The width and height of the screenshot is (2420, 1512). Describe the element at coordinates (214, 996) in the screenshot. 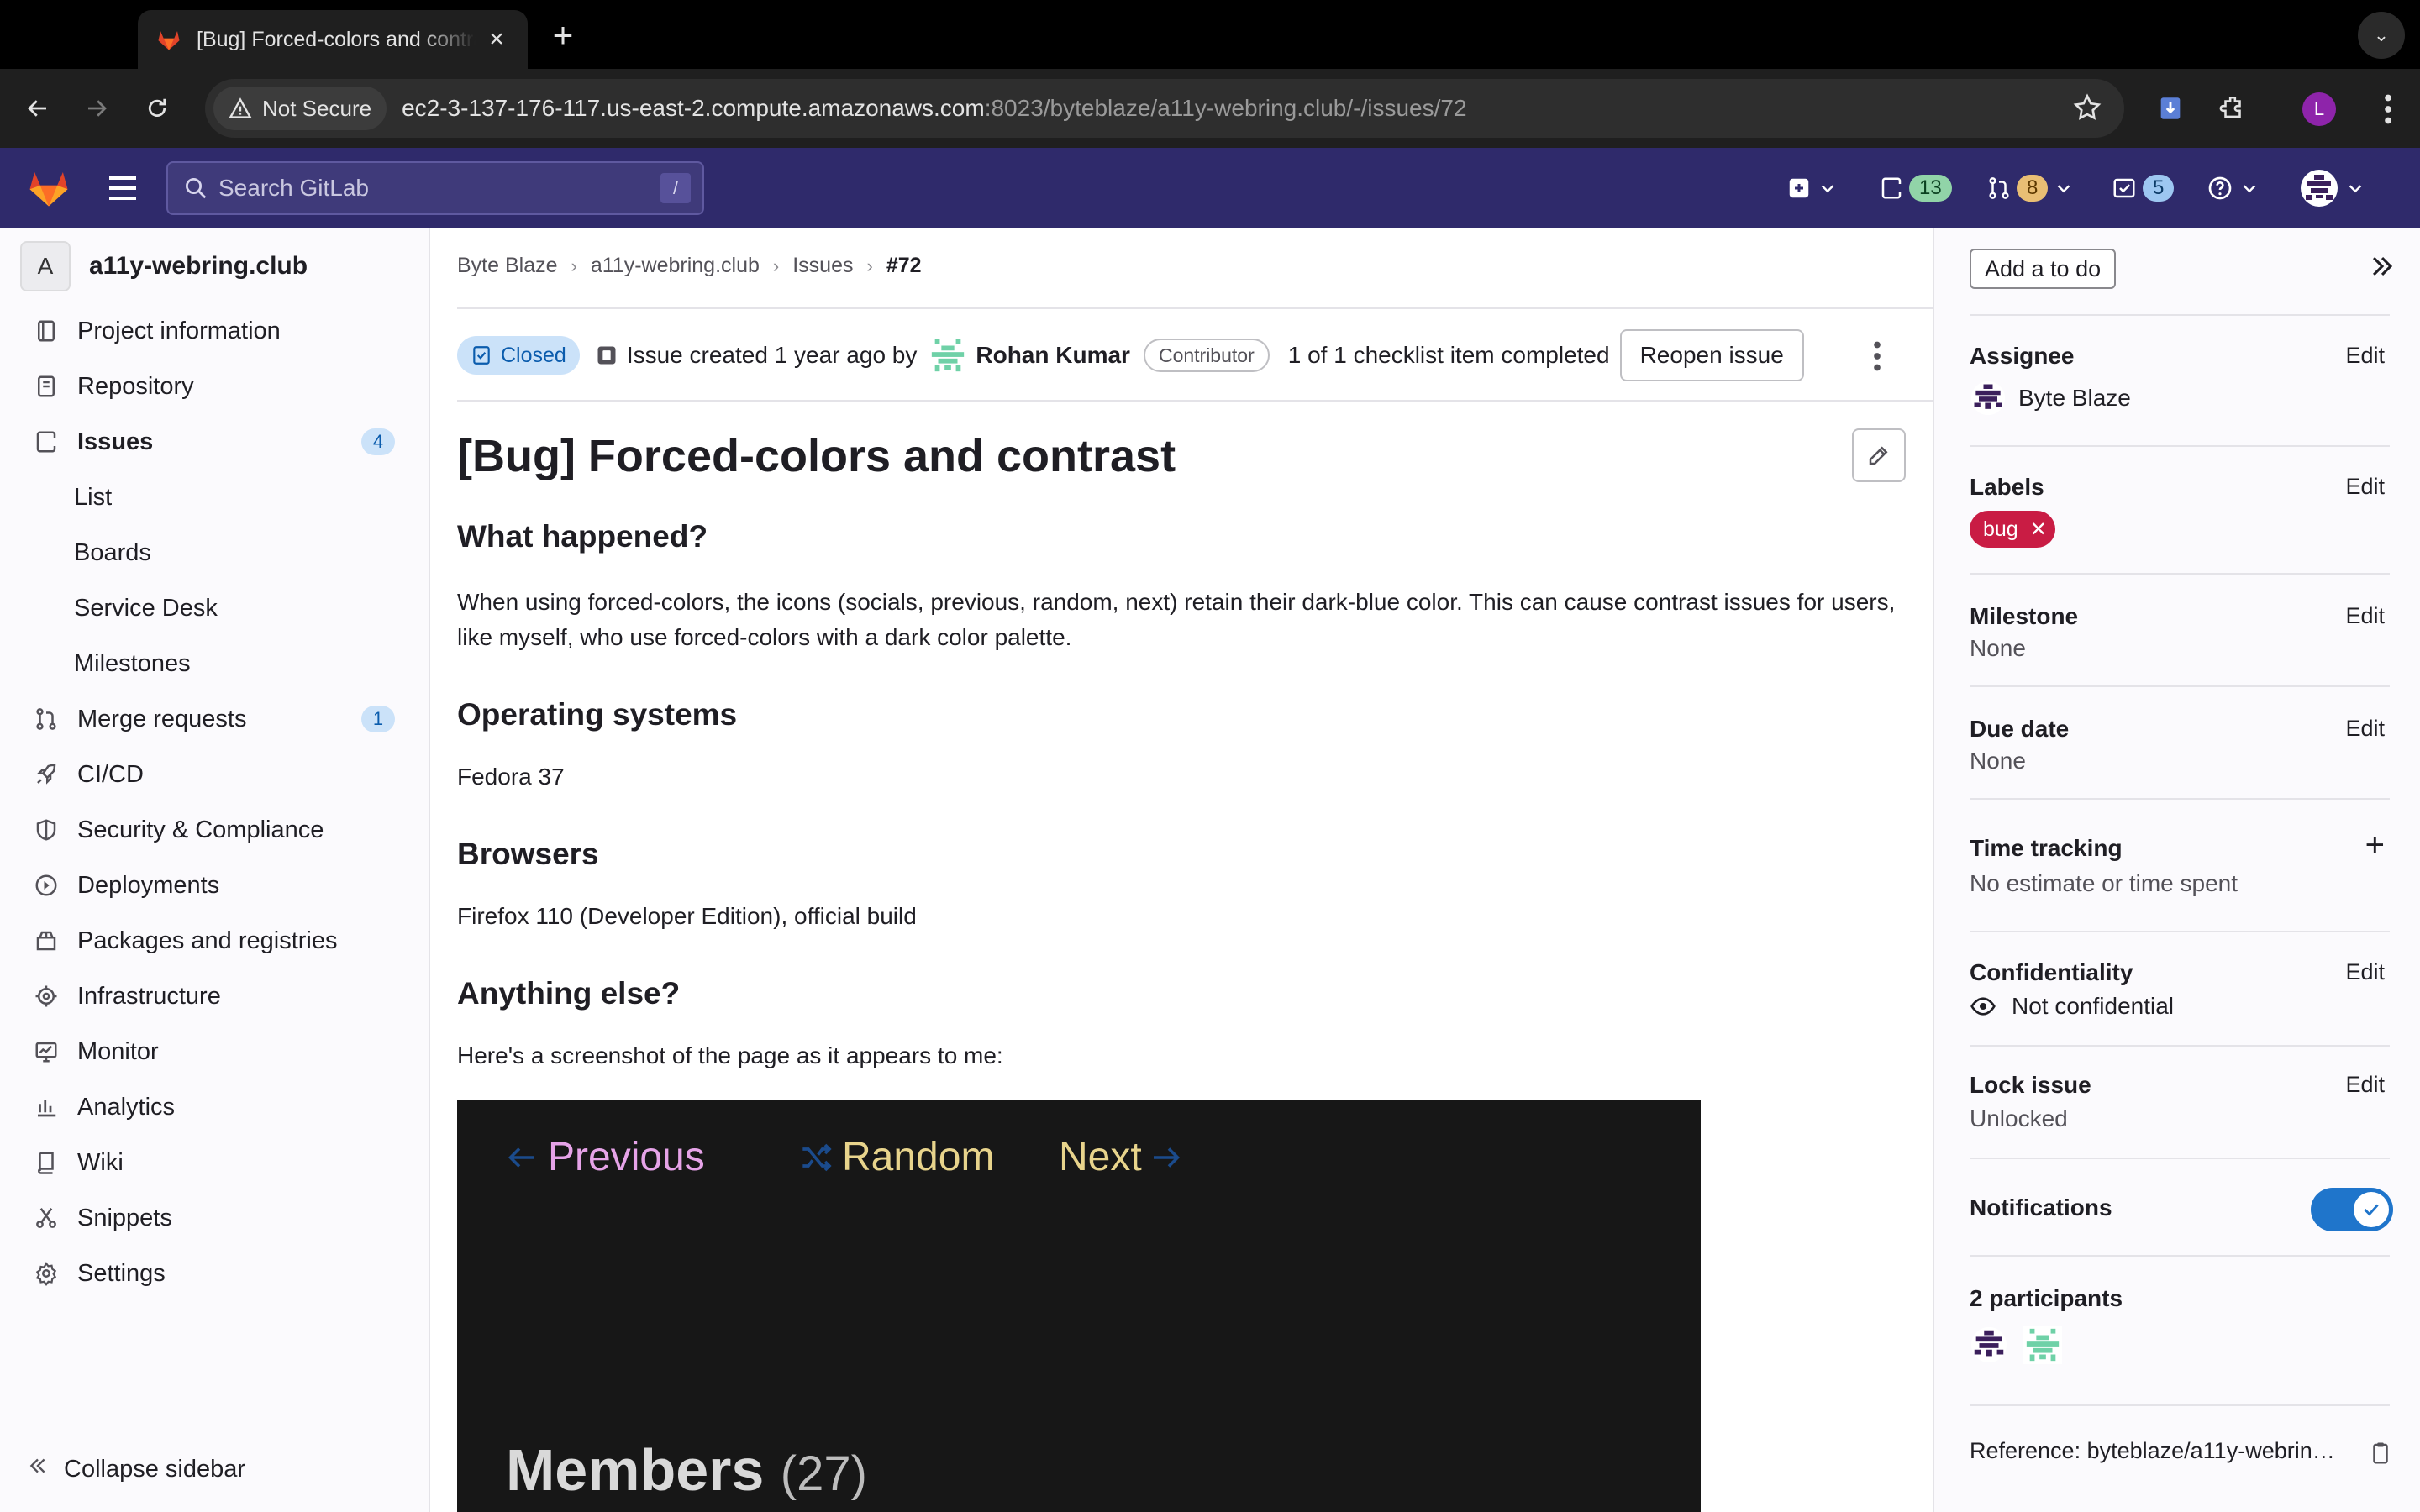

I see `sidebar-item-infrastructure: Infrastructure` at that location.